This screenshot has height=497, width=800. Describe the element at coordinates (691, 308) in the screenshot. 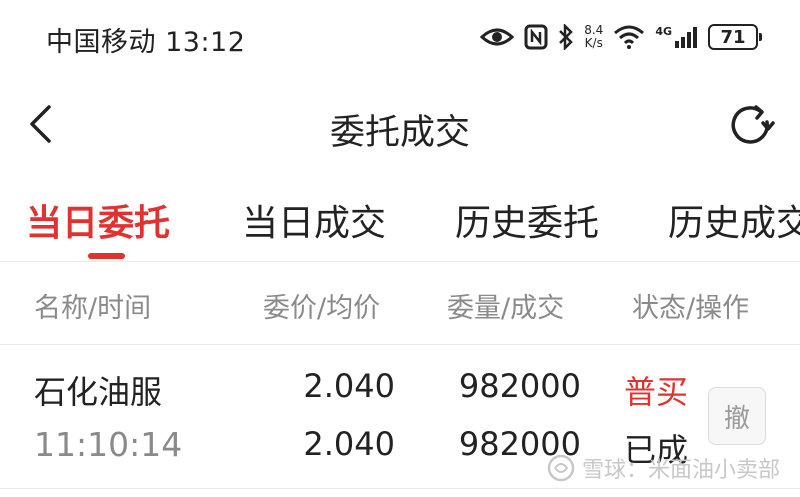

I see `column-header-status-action: 状态/操作` at that location.